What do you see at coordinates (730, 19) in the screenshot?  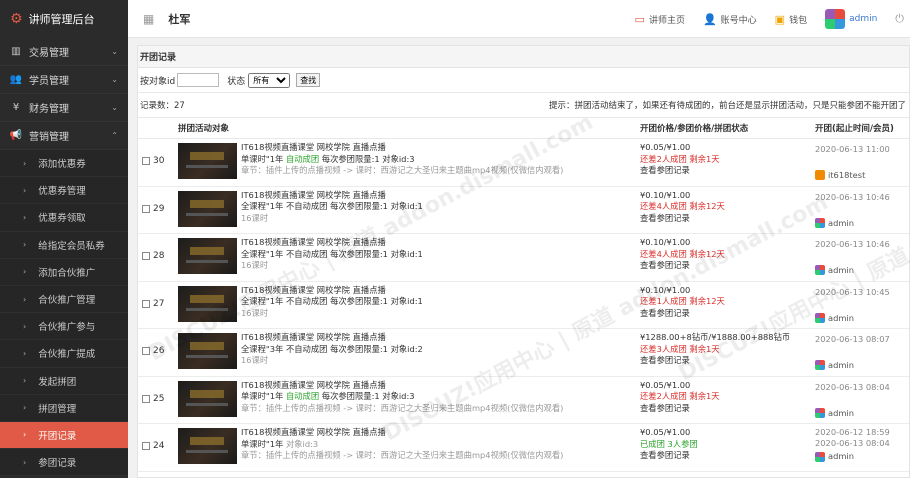 I see `account-center-link: 👤 账号中心` at bounding box center [730, 19].